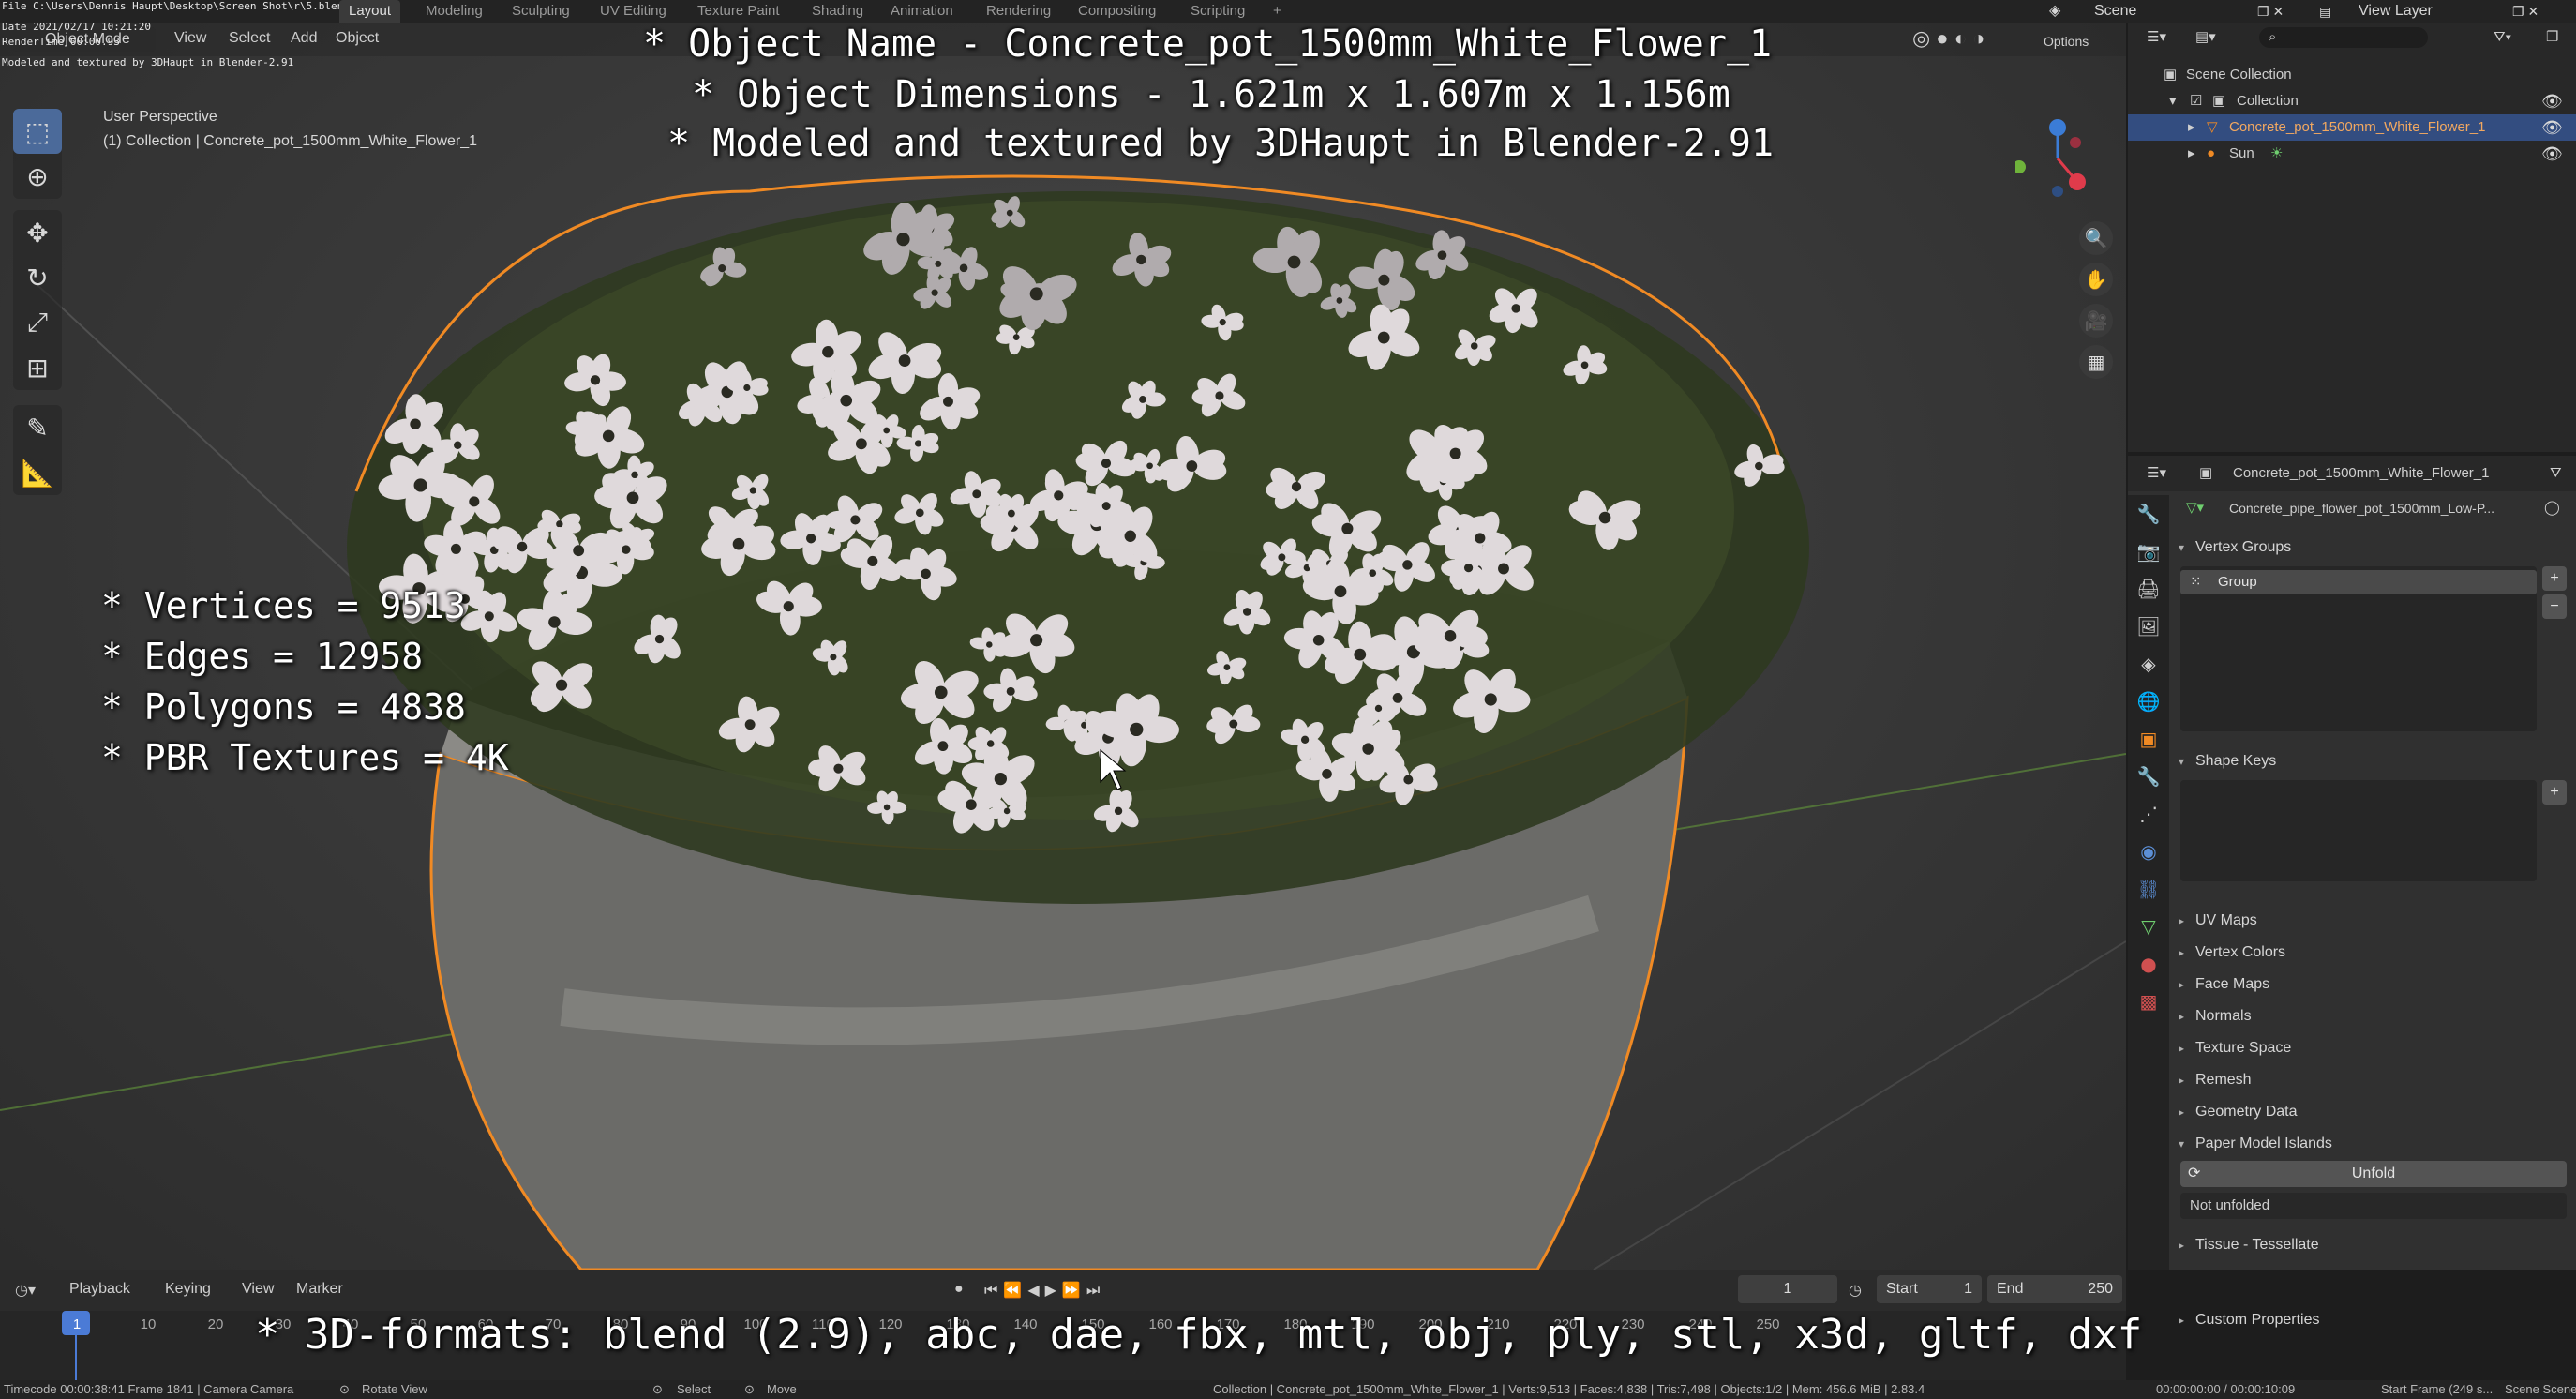 The width and height of the screenshot is (2576, 1399). I want to click on view-menu: View, so click(190, 38).